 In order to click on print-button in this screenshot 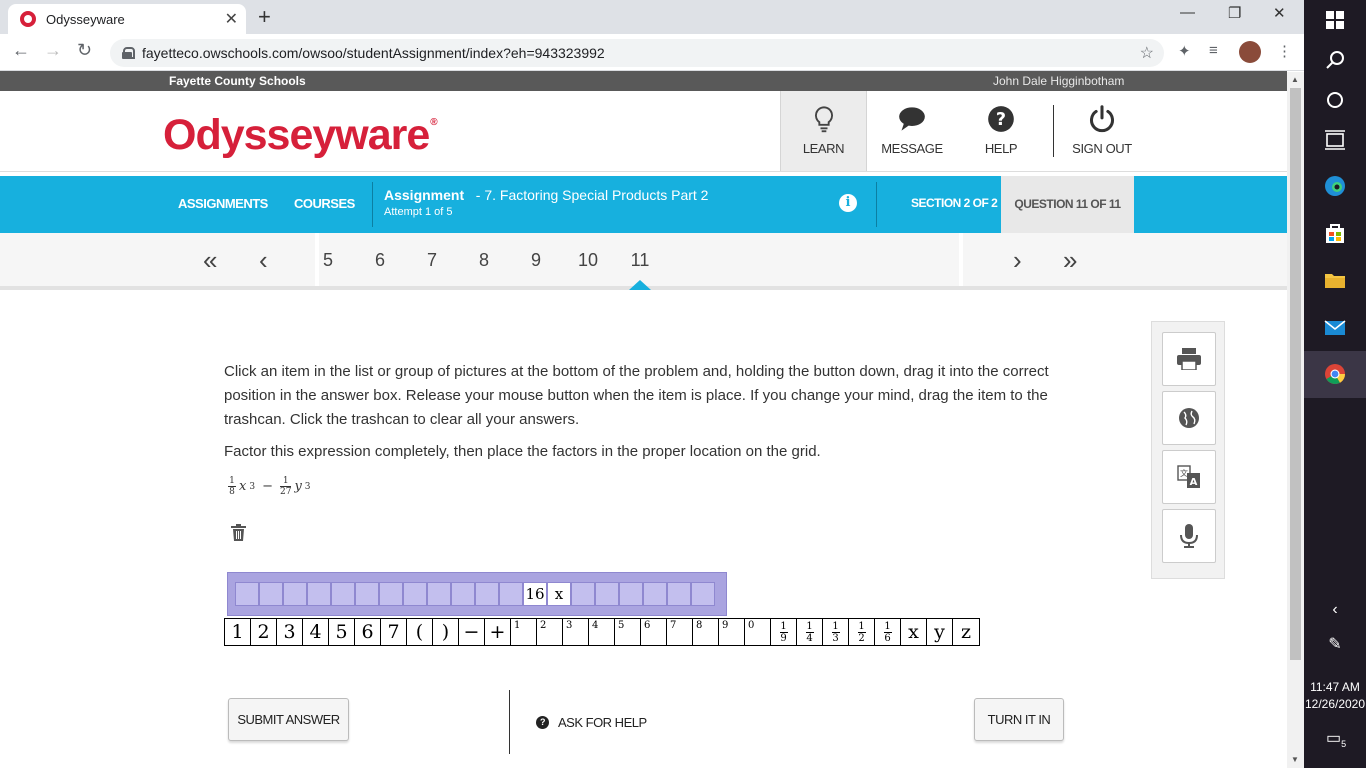, I will do `click(1189, 359)`.